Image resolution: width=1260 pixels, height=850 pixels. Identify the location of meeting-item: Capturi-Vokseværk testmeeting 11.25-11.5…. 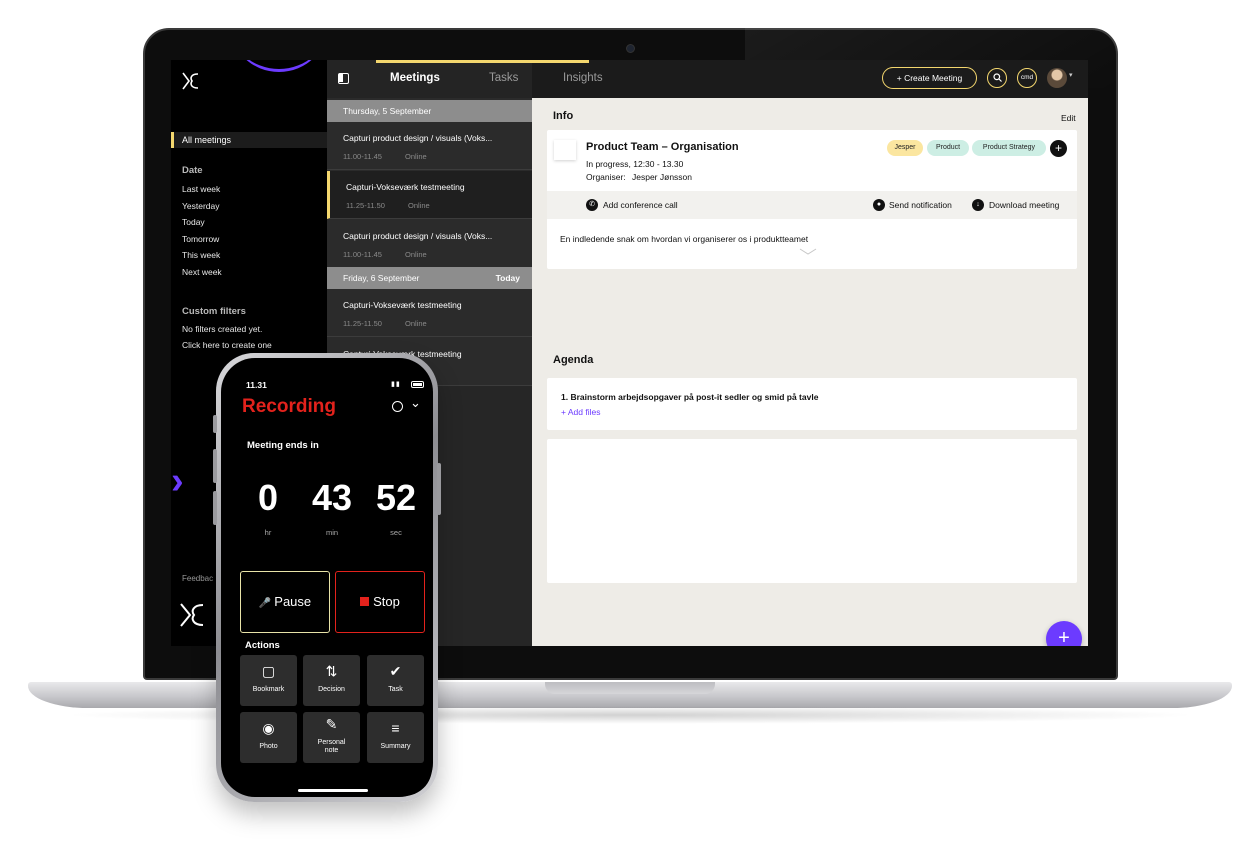
(429, 313).